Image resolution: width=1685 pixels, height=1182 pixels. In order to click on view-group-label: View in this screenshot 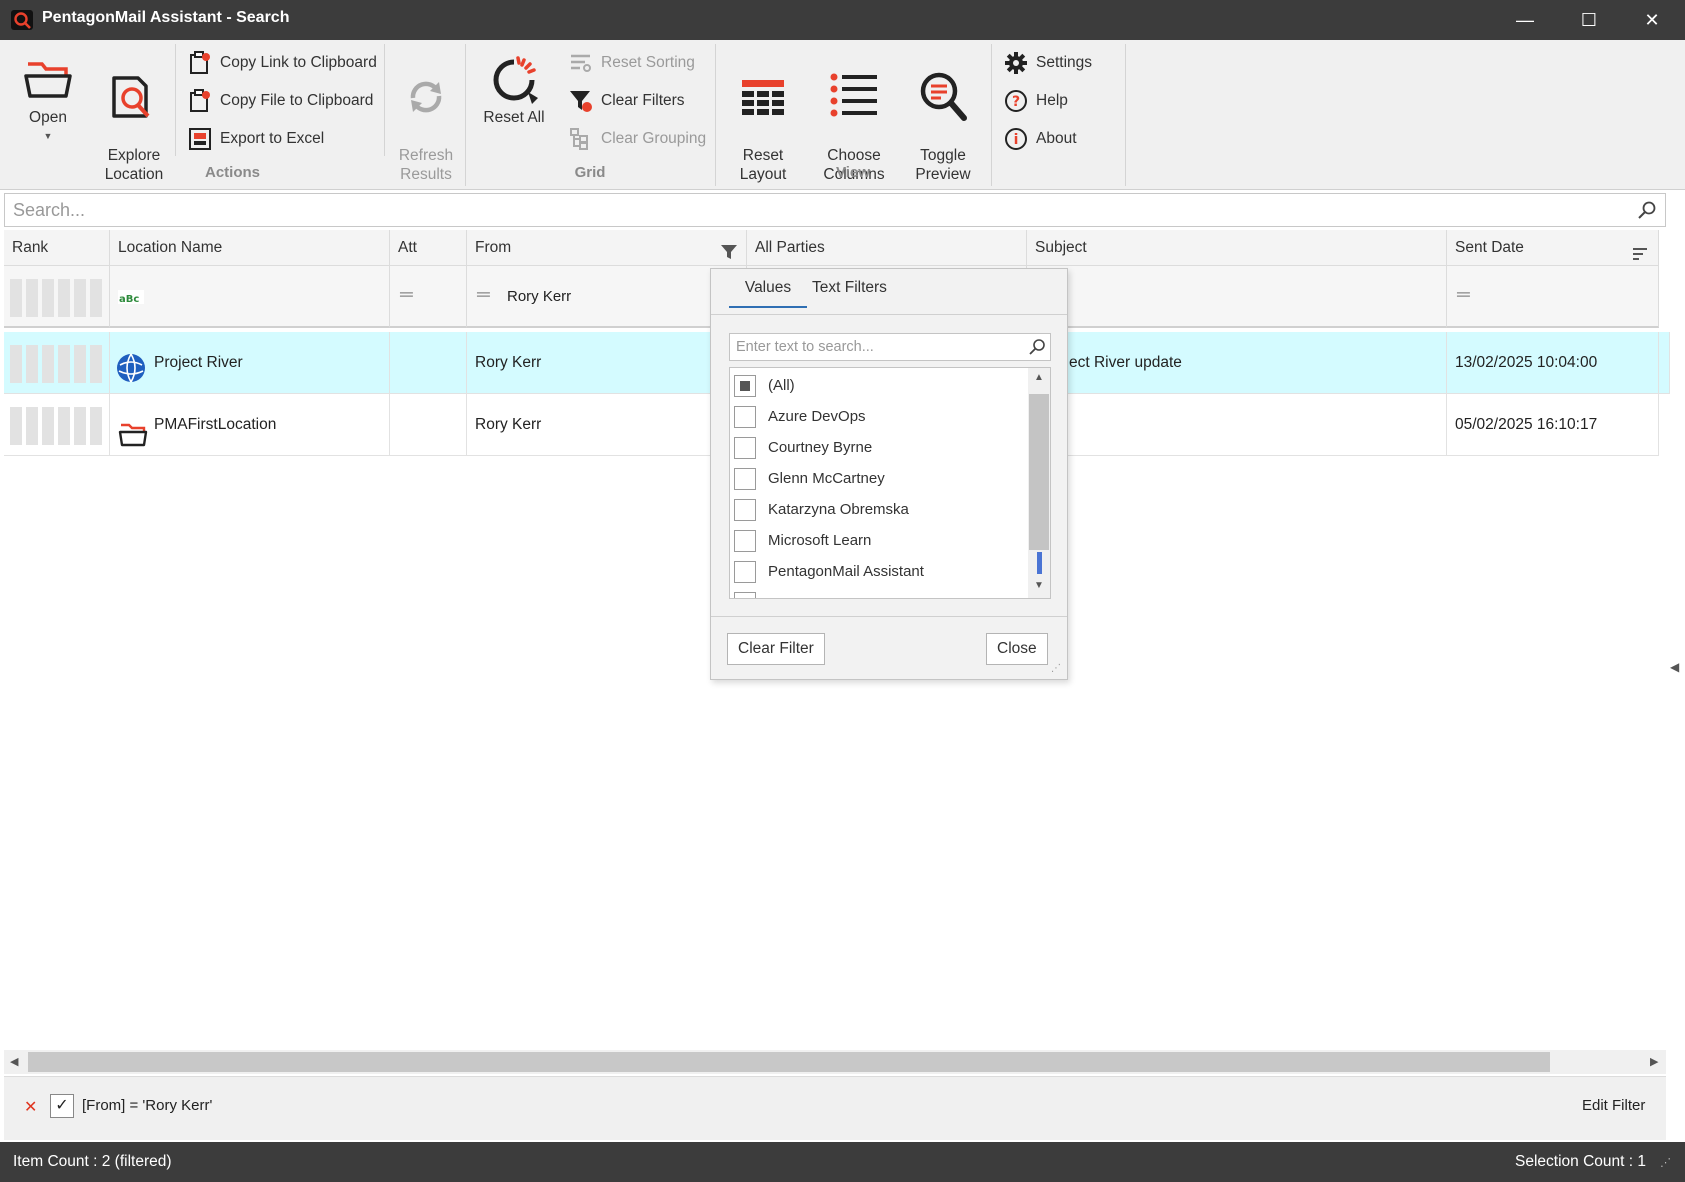, I will do `click(853, 172)`.